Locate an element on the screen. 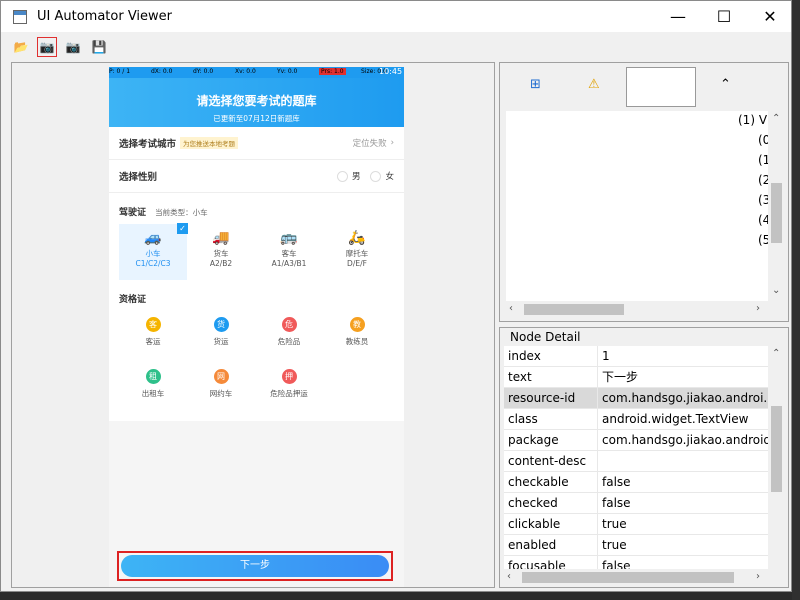 The image size is (800, 600). warning-icon: ⚠ is located at coordinates (594, 84).